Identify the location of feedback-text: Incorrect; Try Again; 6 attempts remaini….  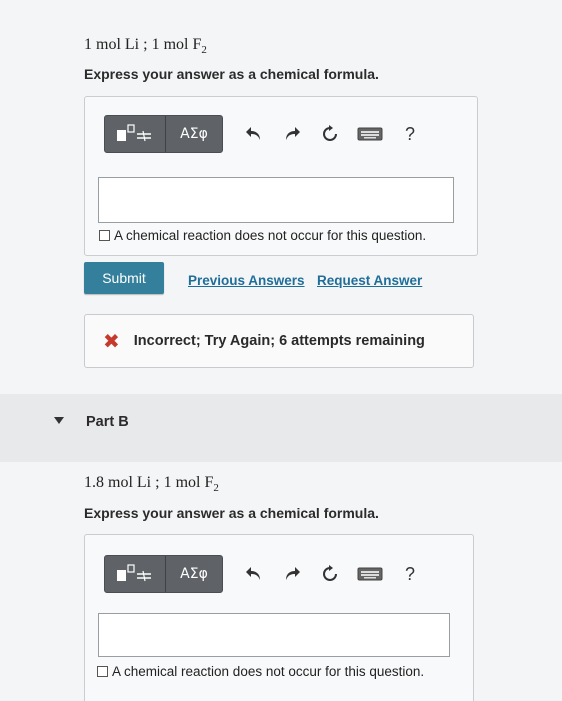
(279, 341).